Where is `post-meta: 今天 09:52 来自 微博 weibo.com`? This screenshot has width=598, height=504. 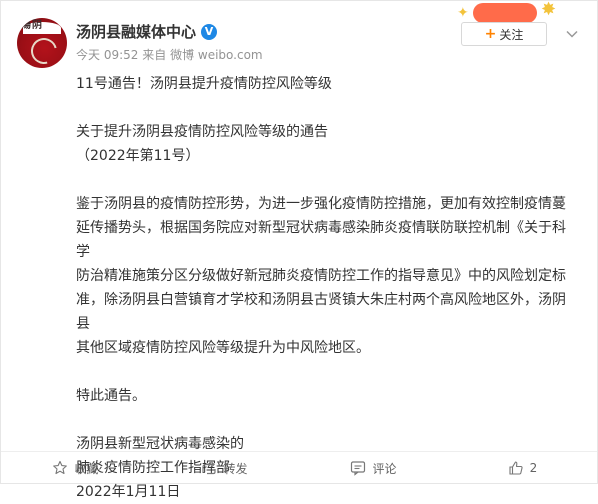
post-meta: 今天 09:52 来自 微博 weibo.com is located at coordinates (169, 54).